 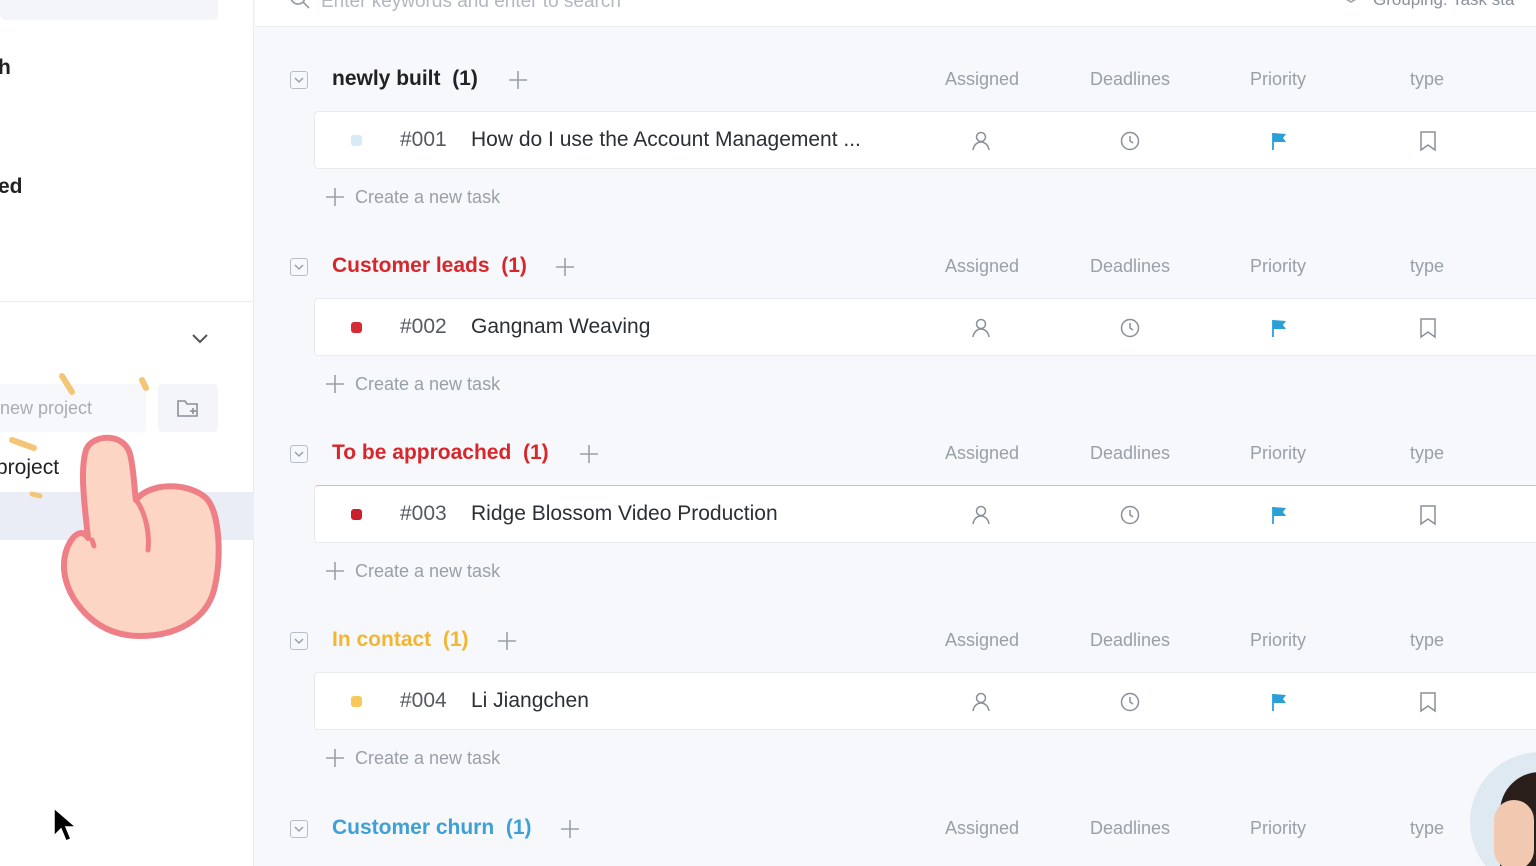 I want to click on group-name: In contact, so click(x=382, y=639).